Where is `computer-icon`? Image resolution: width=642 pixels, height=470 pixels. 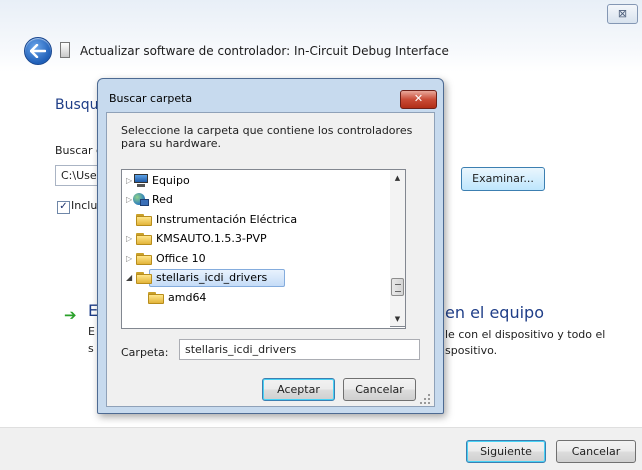 computer-icon is located at coordinates (141, 180).